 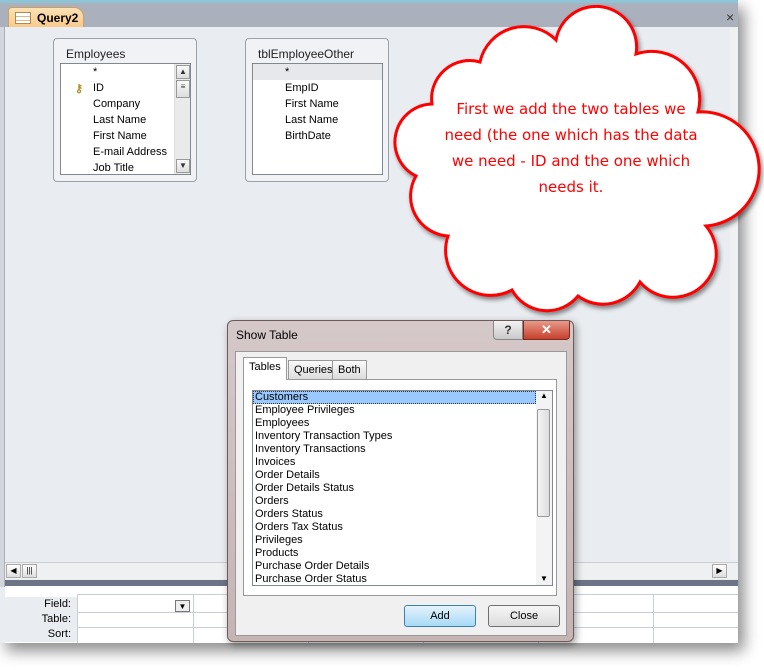 What do you see at coordinates (182, 119) in the screenshot?
I see `vertical-scrollbar: ▲ ≡ ▼` at bounding box center [182, 119].